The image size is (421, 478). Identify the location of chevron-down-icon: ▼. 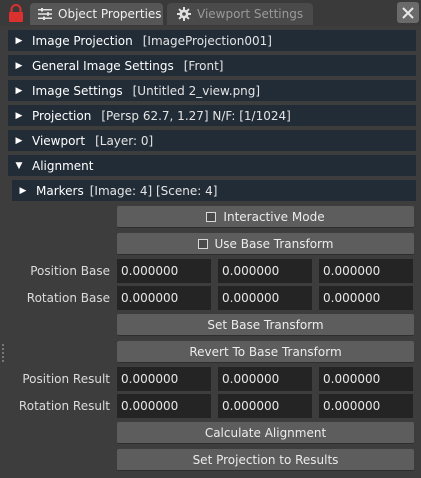
(19, 165).